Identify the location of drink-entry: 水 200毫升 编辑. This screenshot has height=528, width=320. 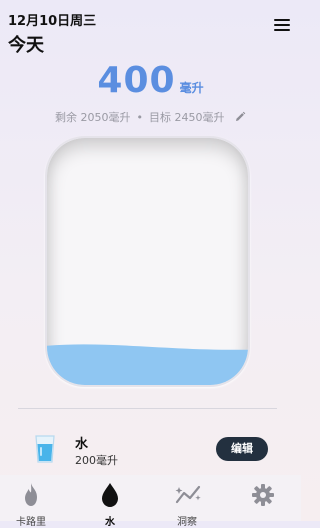
(150, 450).